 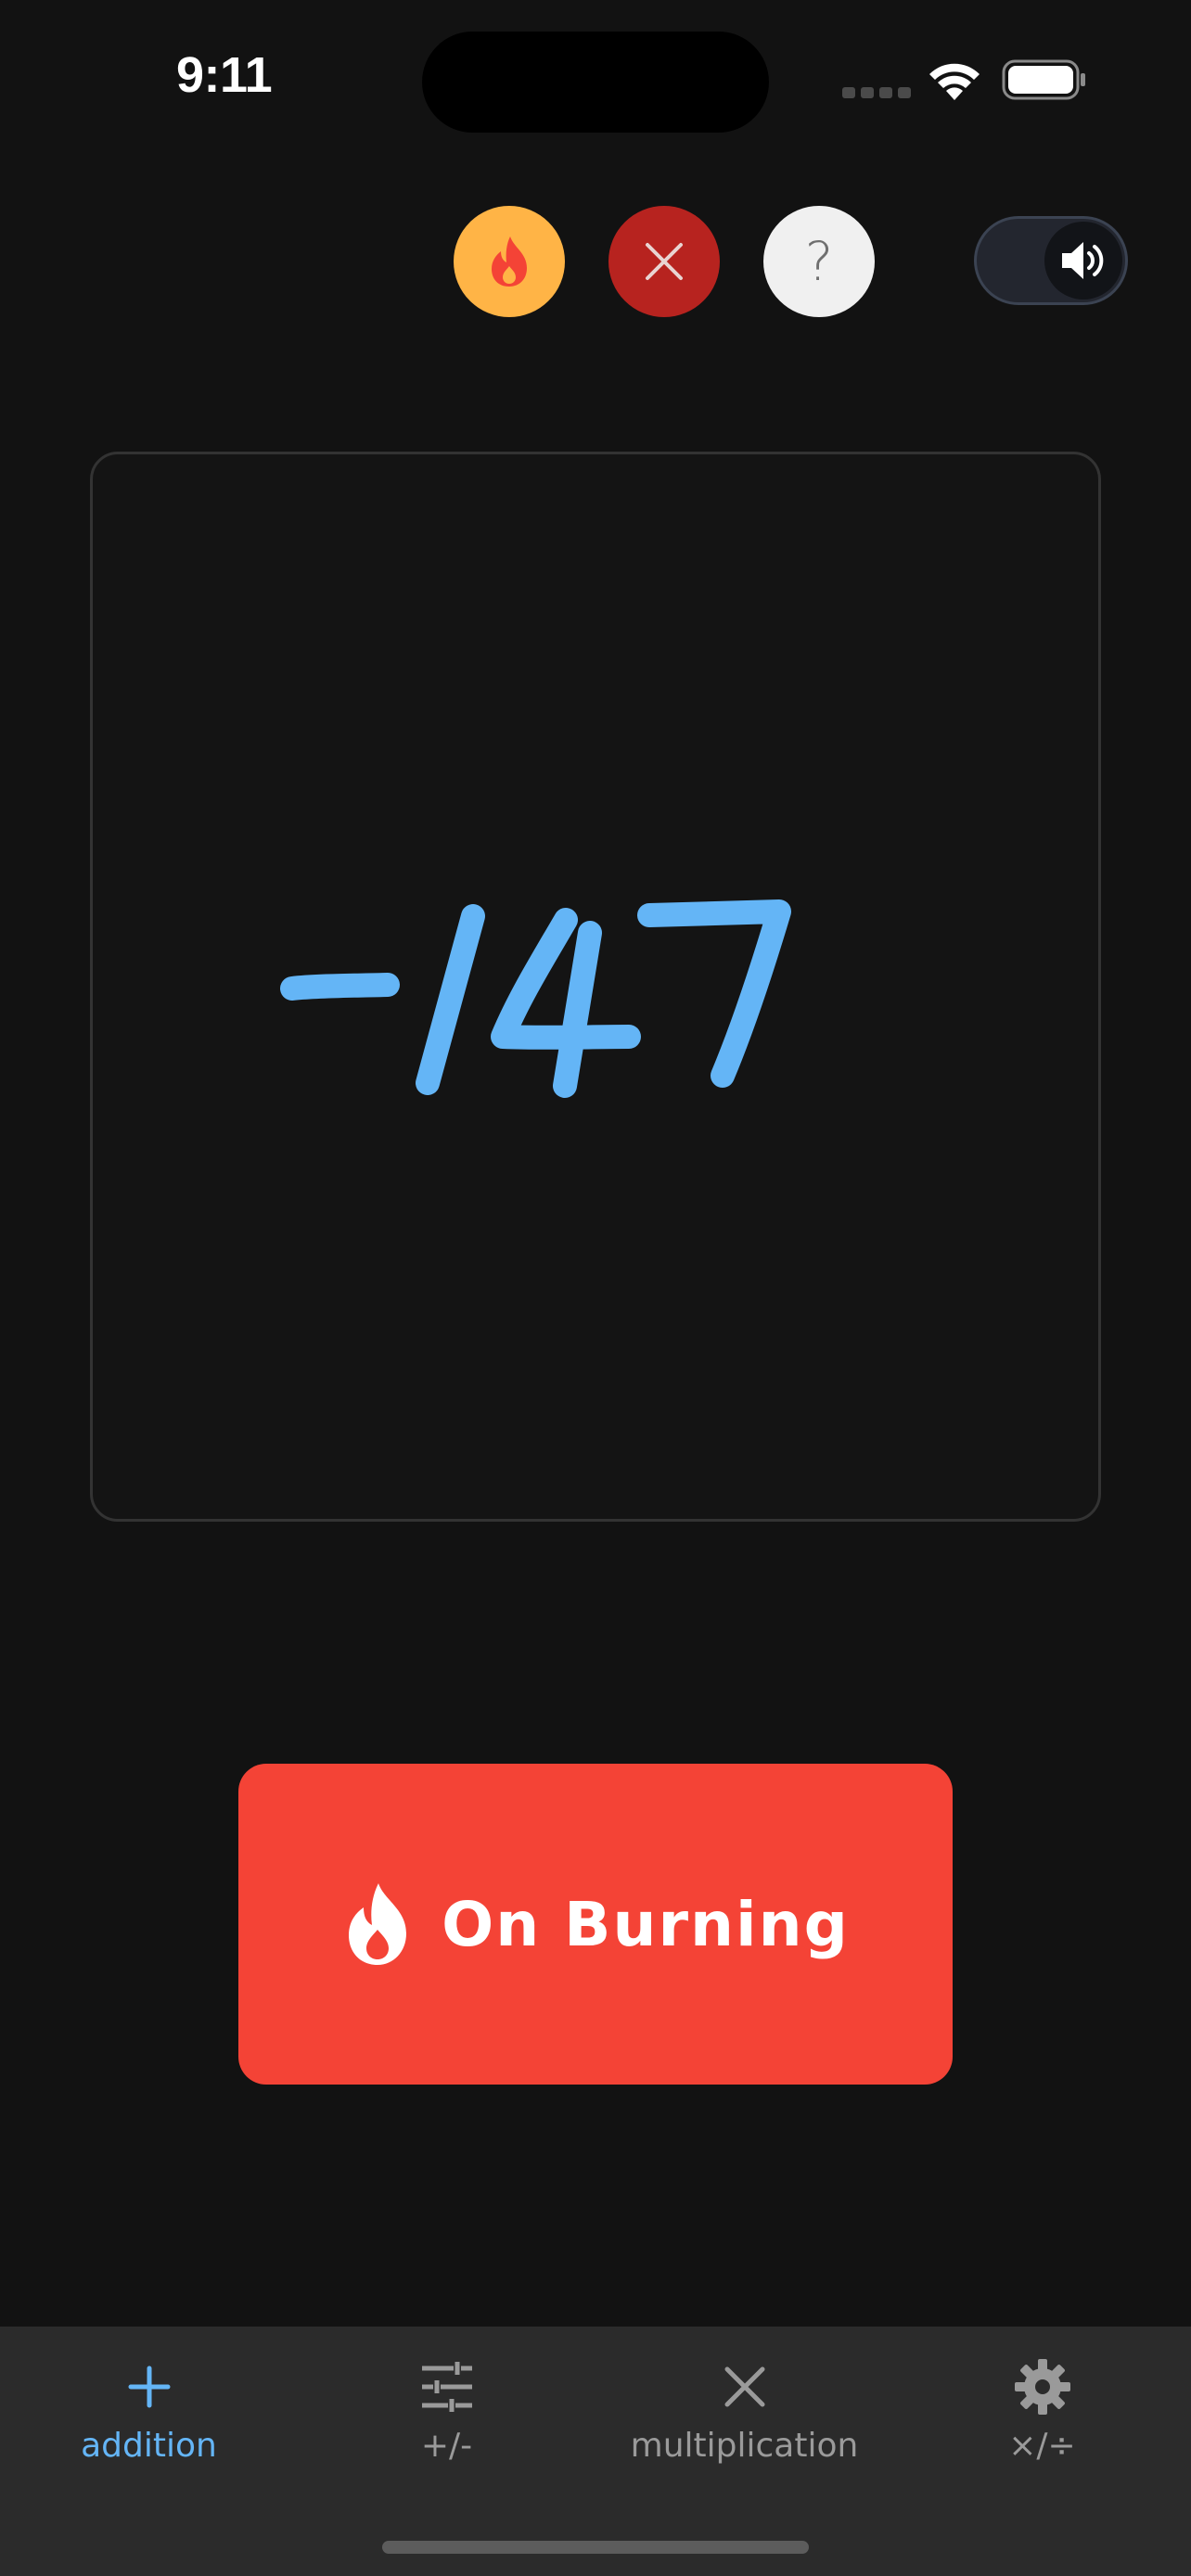 What do you see at coordinates (1043, 79) in the screenshot?
I see `battery-icon` at bounding box center [1043, 79].